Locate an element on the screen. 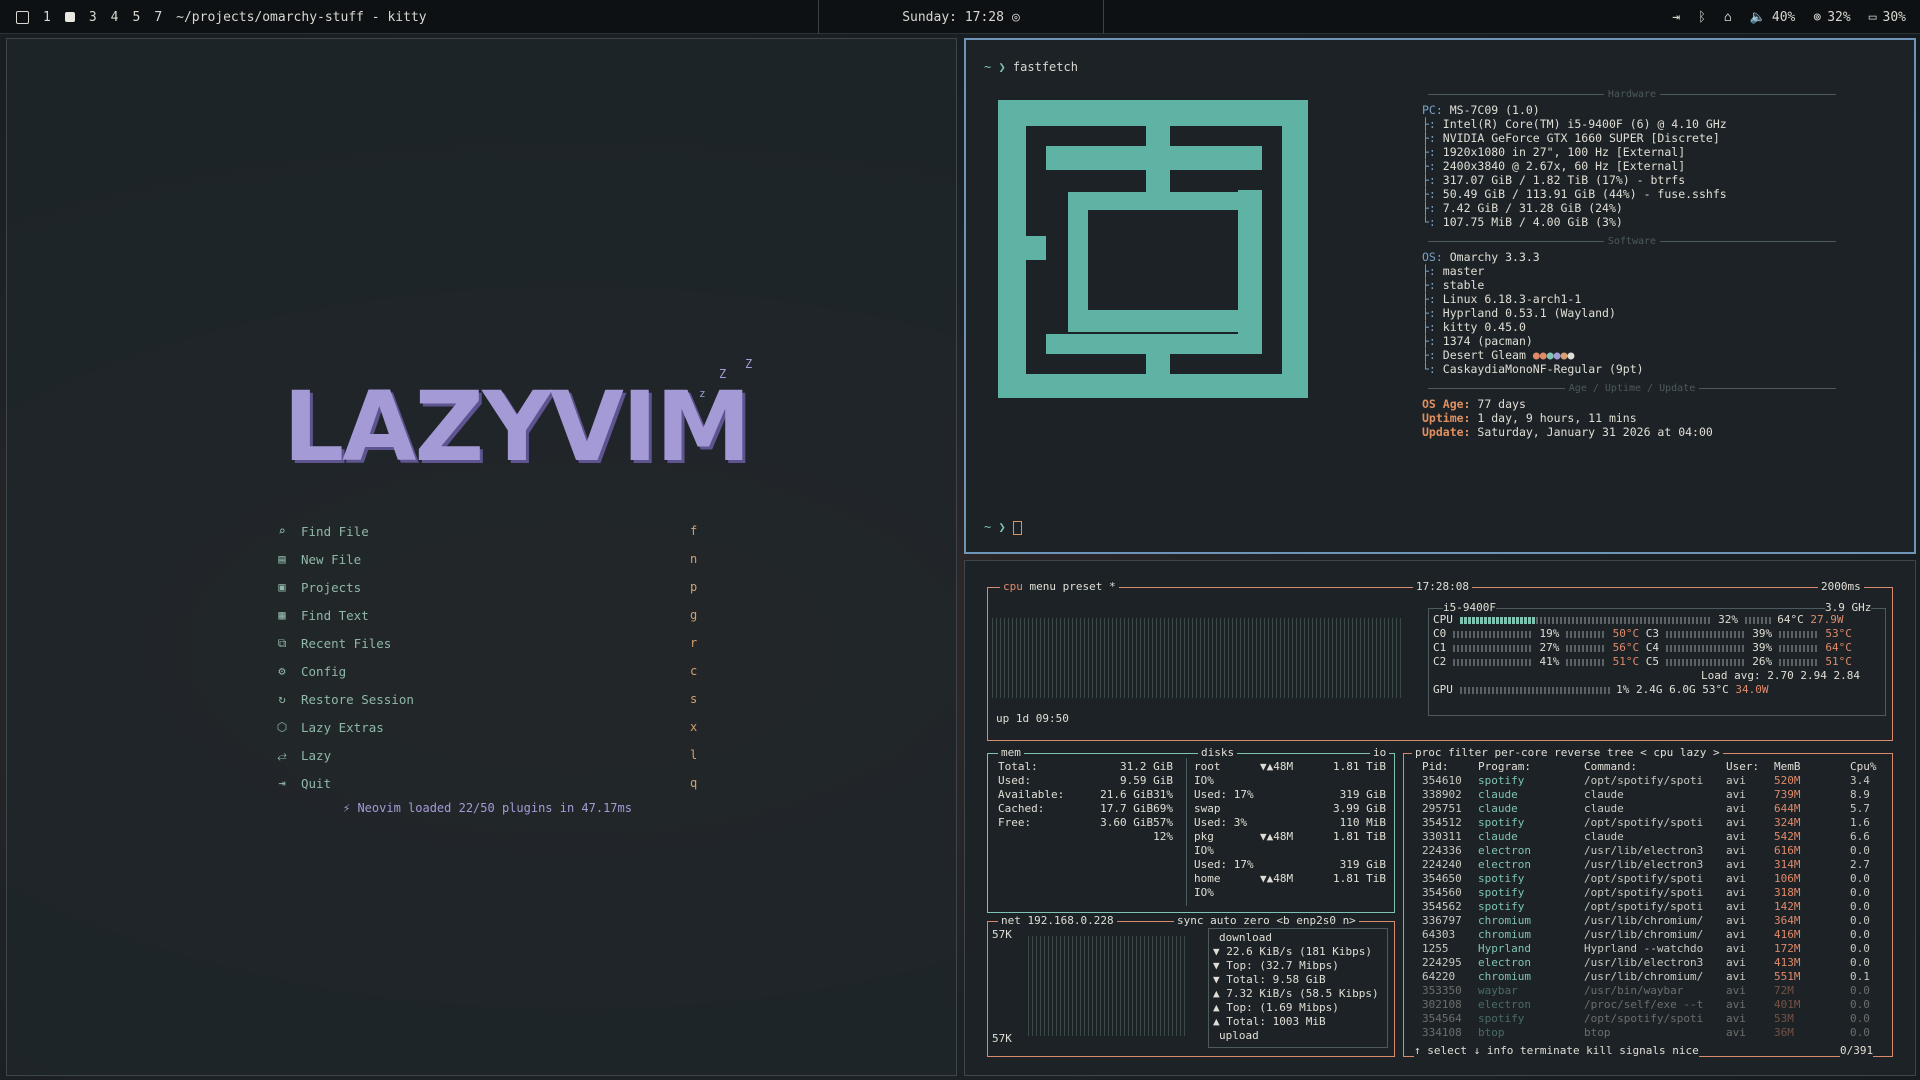 The height and width of the screenshot is (1080, 1920). disk-key: Used: 3% is located at coordinates (1220, 822).